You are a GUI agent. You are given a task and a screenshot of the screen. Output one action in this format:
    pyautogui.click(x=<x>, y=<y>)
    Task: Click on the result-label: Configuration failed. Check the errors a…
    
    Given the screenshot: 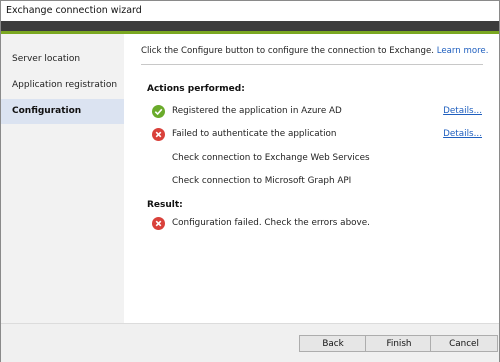 What is the action you would take?
    pyautogui.click(x=271, y=223)
    